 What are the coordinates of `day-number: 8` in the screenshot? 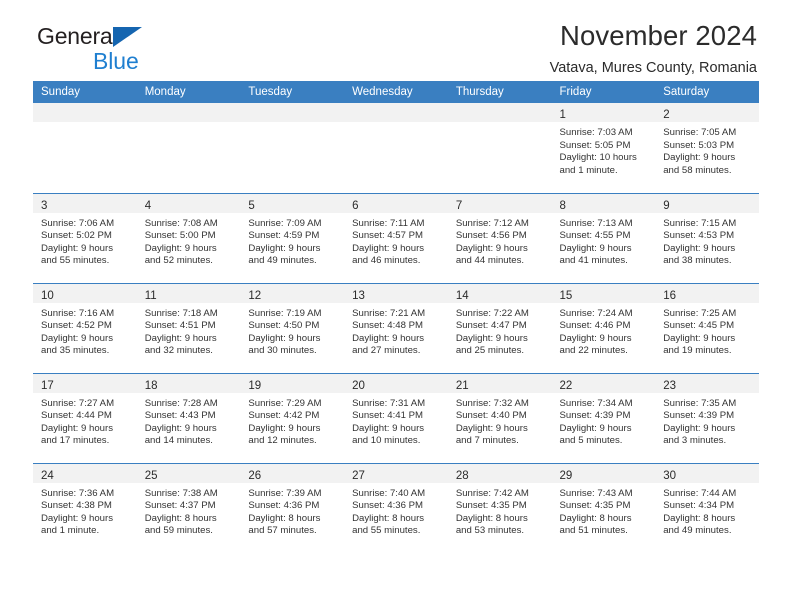 It's located at (562, 205).